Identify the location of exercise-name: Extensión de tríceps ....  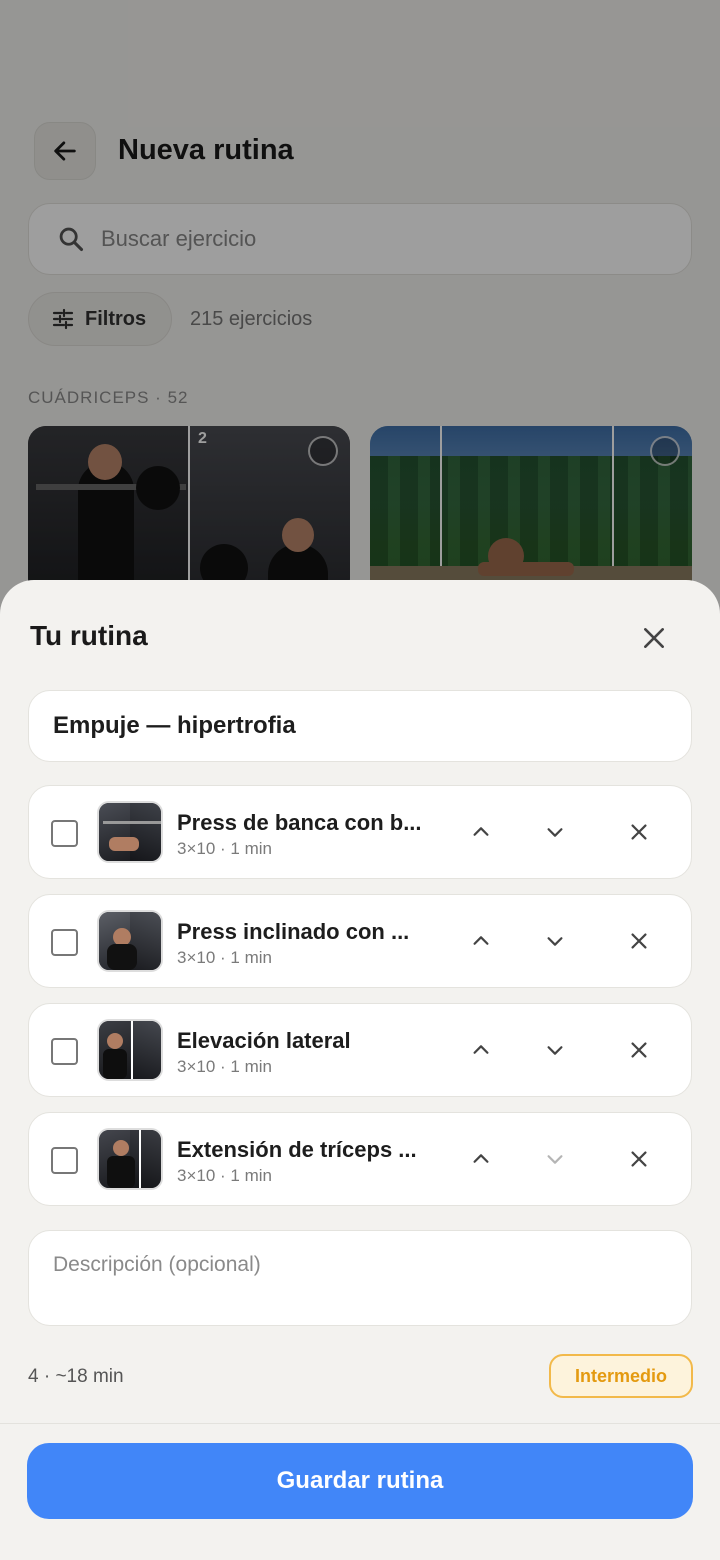
(297, 1149).